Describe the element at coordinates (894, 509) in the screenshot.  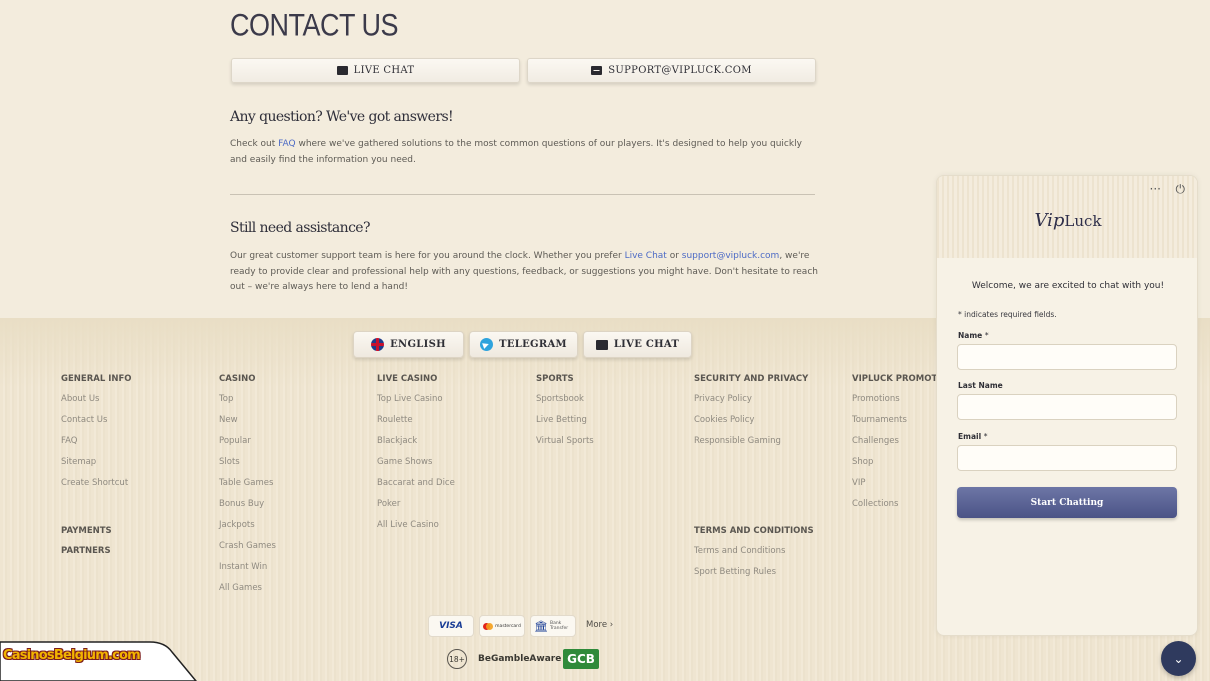
I see `footer-link: Collections` at that location.